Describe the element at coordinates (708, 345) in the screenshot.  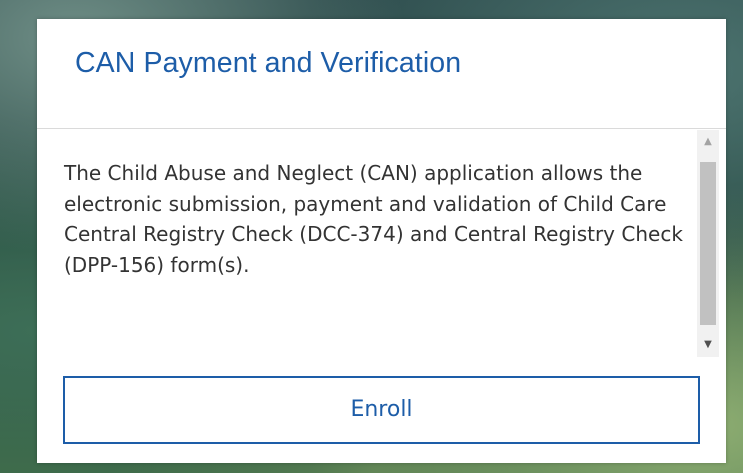
I see `scroll-down-icon: ▼` at that location.